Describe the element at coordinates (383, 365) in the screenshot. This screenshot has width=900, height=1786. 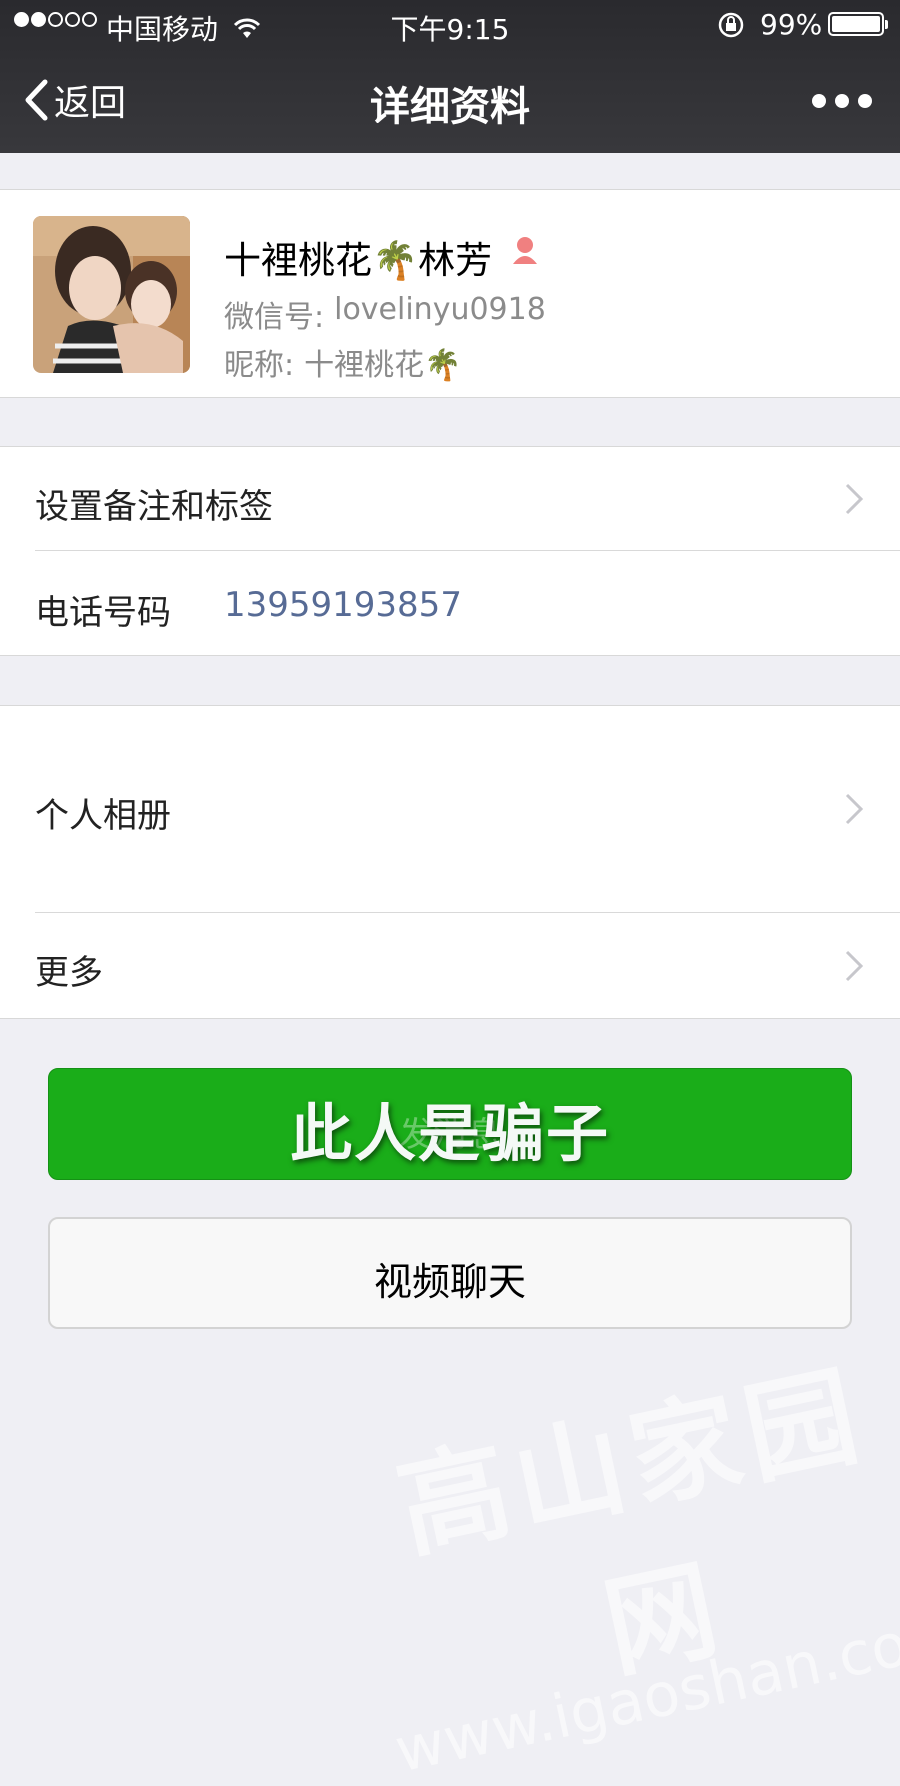
I see `nickname-value: 十裡桃花🌴` at that location.